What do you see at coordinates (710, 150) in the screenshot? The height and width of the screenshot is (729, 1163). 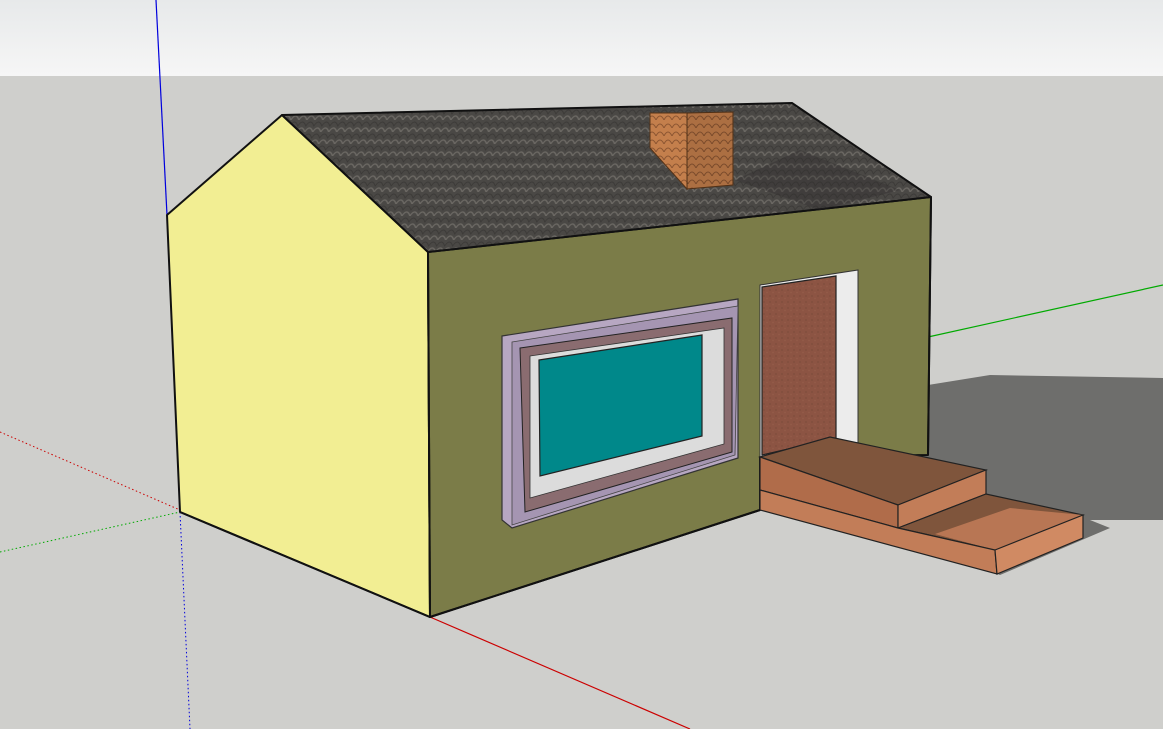 I see `chimney-side-tint` at bounding box center [710, 150].